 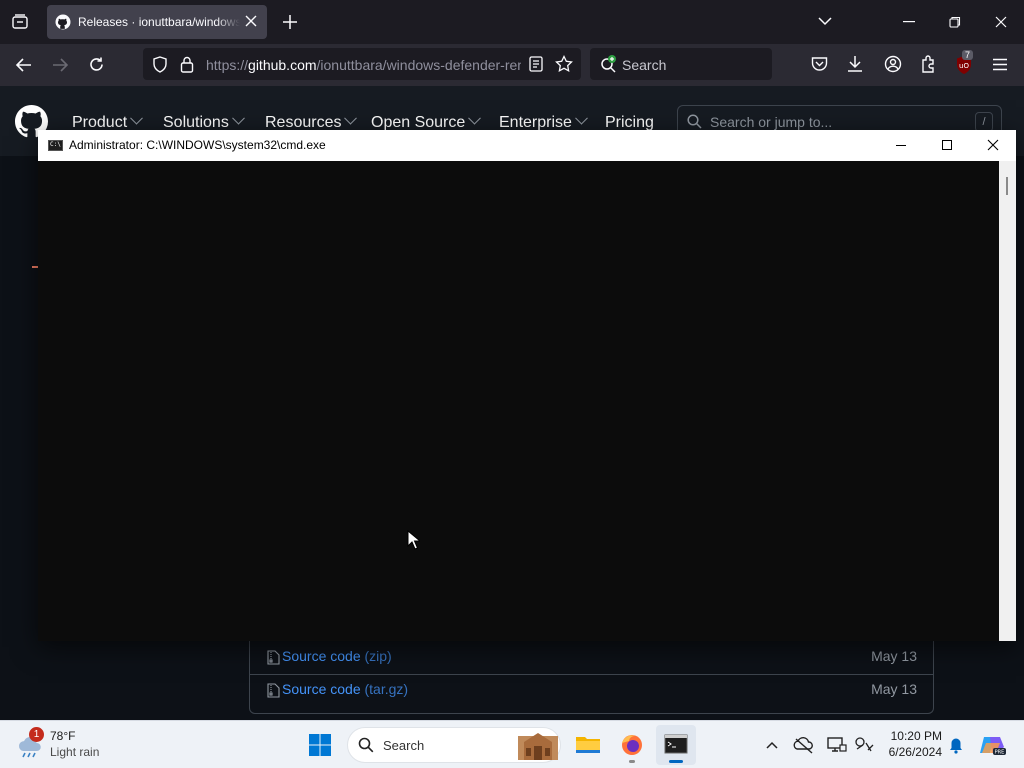 What do you see at coordinates (345, 689) in the screenshot?
I see `asset-link: Source code (tar.gz)` at bounding box center [345, 689].